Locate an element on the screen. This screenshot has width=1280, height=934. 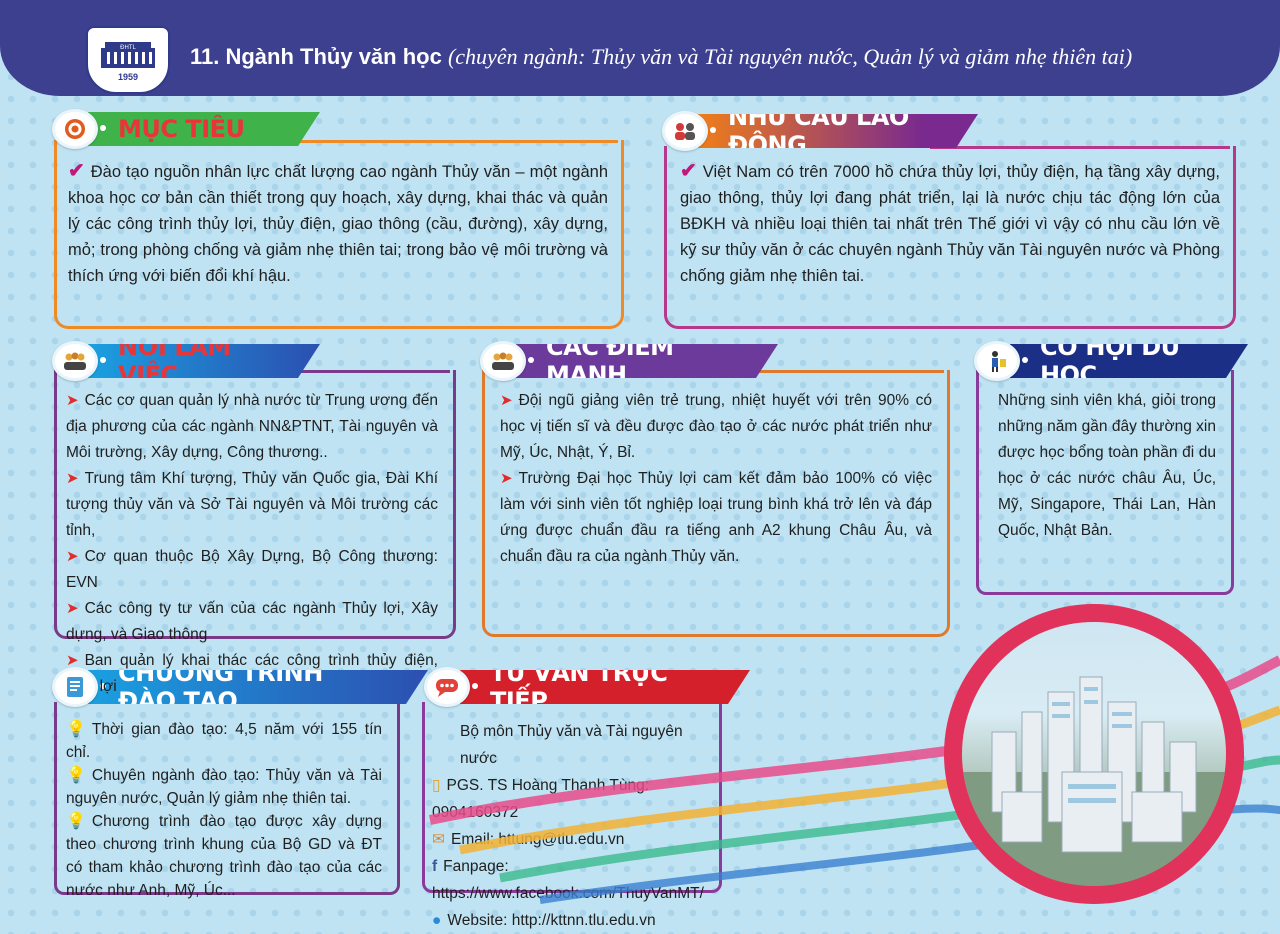
traveler-icon is located at coordinates (997, 361).